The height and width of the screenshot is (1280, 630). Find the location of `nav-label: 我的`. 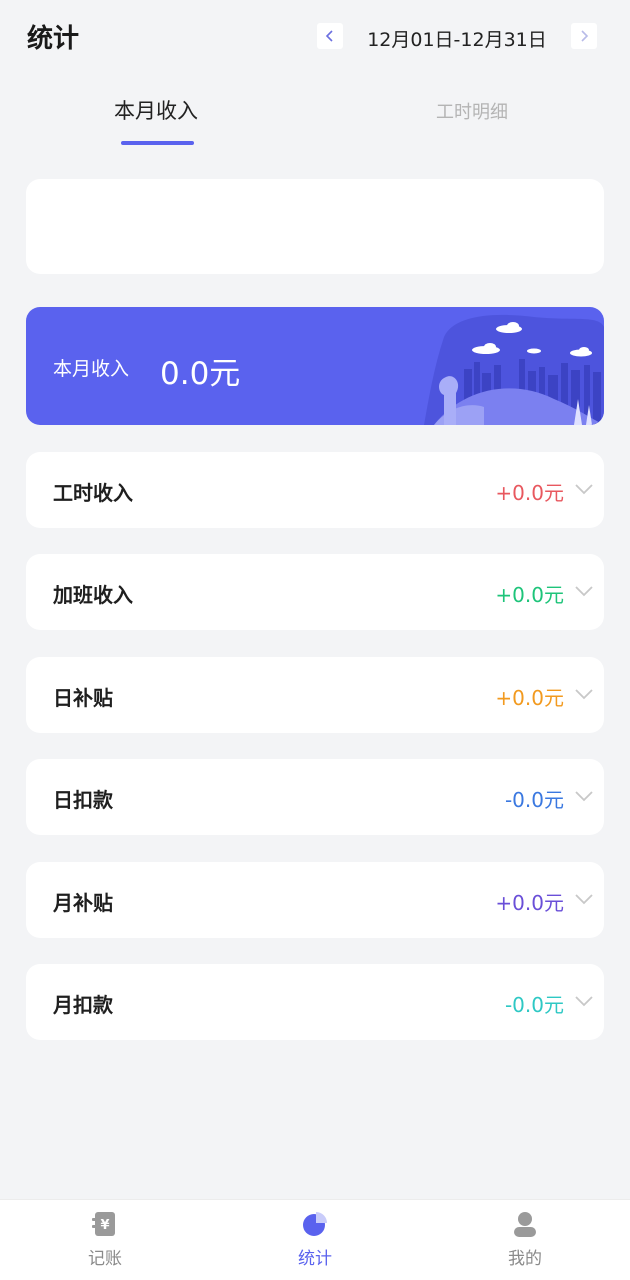

nav-label: 我的 is located at coordinates (525, 1259).